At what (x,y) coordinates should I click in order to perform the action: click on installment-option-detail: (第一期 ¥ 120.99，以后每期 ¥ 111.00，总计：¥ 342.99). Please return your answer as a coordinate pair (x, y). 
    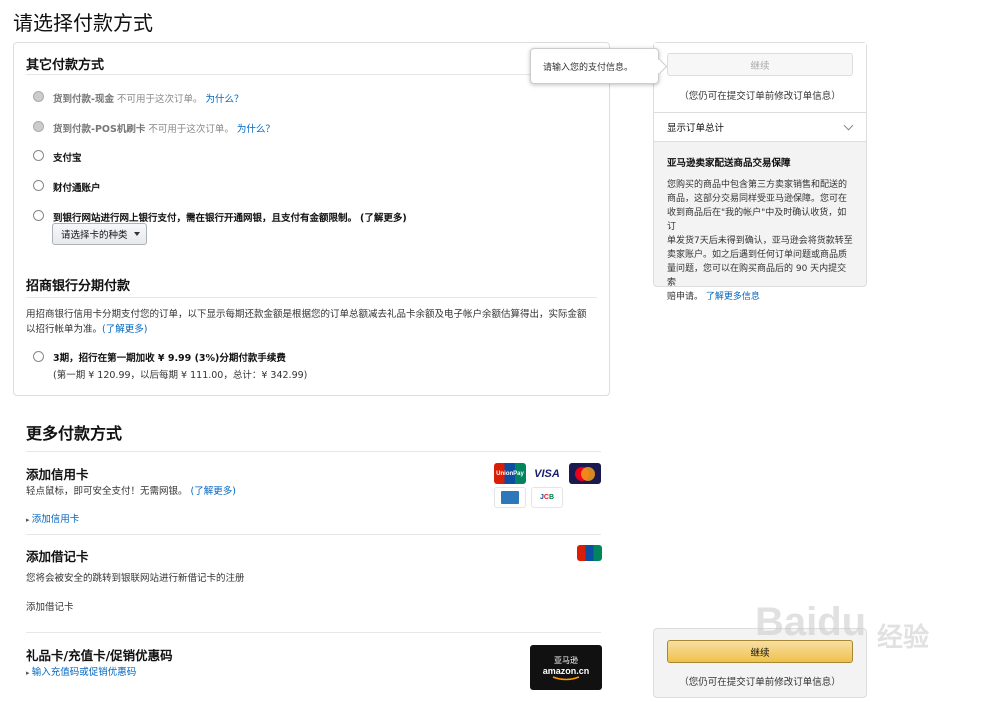
    Looking at the image, I should click on (180, 375).